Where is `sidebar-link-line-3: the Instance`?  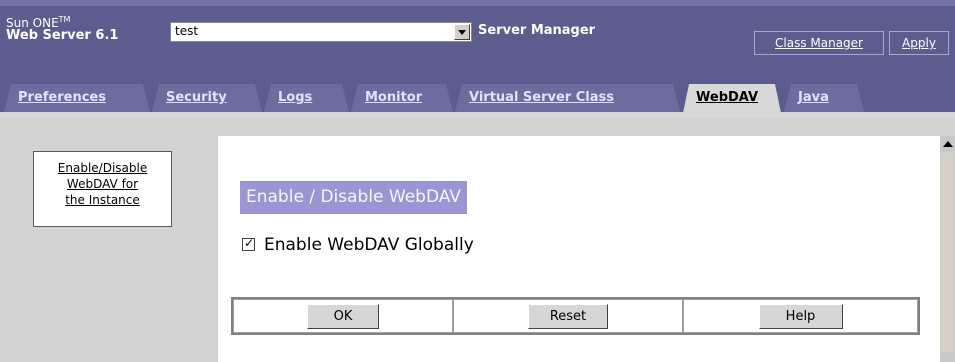 sidebar-link-line-3: the Instance is located at coordinates (102, 200).